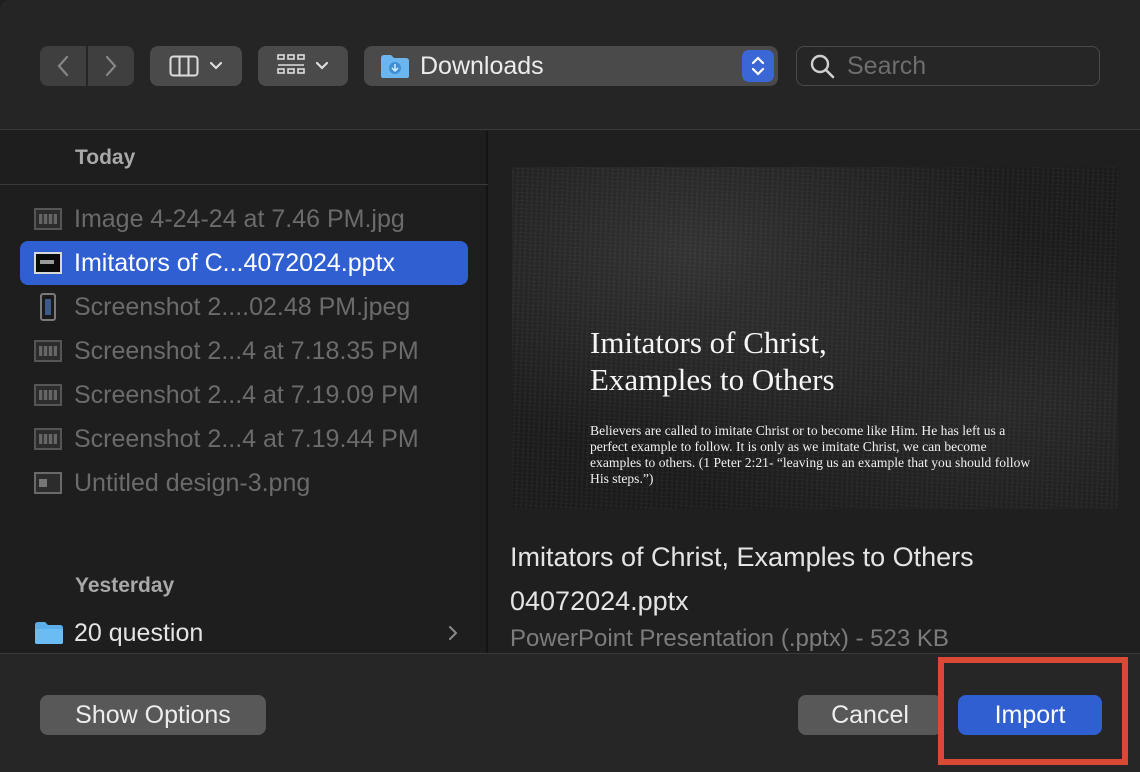 This screenshot has height=772, width=1140. What do you see at coordinates (48, 263) in the screenshot?
I see `pptx-thumbnail-icon` at bounding box center [48, 263].